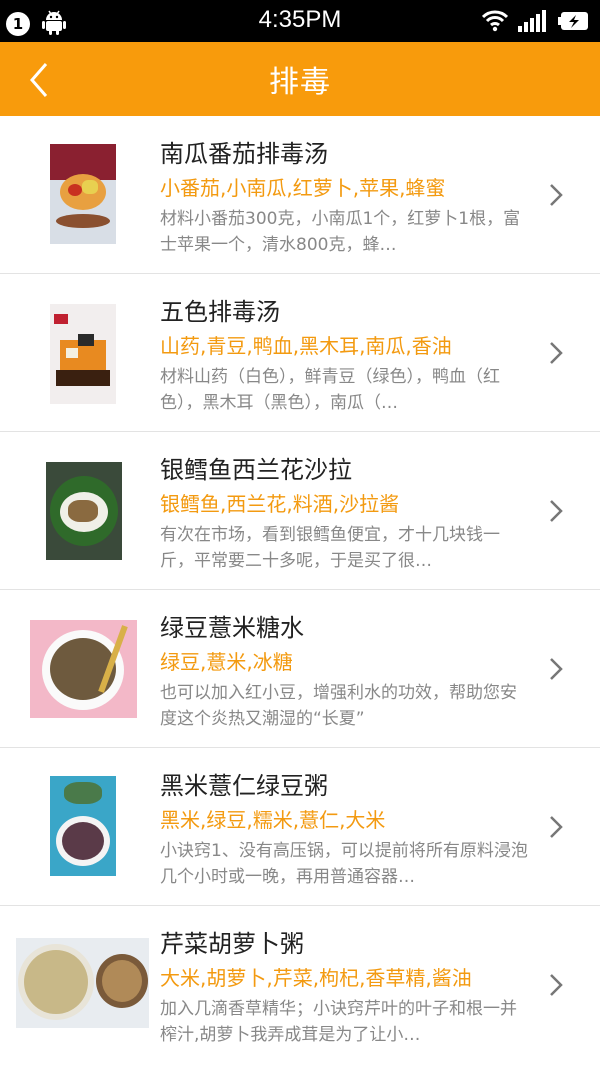 The width and height of the screenshot is (600, 1067). I want to click on status-right, so click(535, 23).